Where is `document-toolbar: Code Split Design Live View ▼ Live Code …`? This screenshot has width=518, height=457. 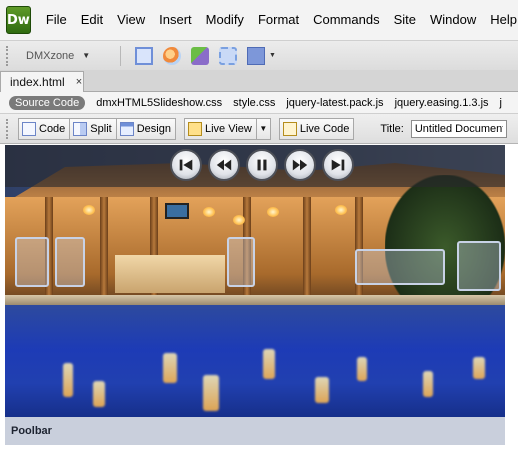 document-toolbar: Code Split Design Live View ▼ Live Code … is located at coordinates (259, 129).